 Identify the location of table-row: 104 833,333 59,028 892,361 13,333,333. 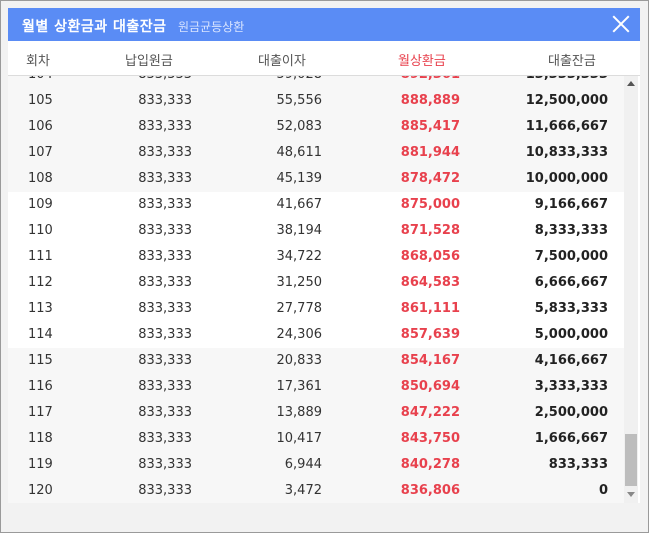
(316, 82).